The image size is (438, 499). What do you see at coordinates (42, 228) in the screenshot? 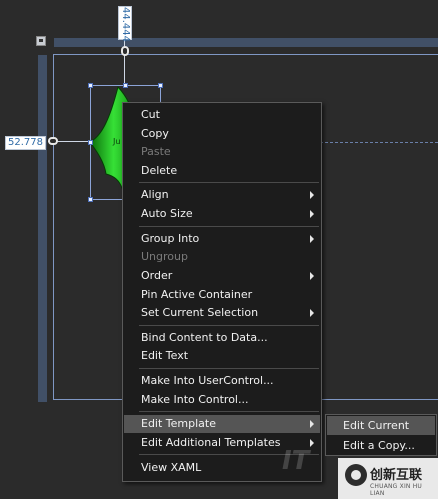
I see `left-ruler` at bounding box center [42, 228].